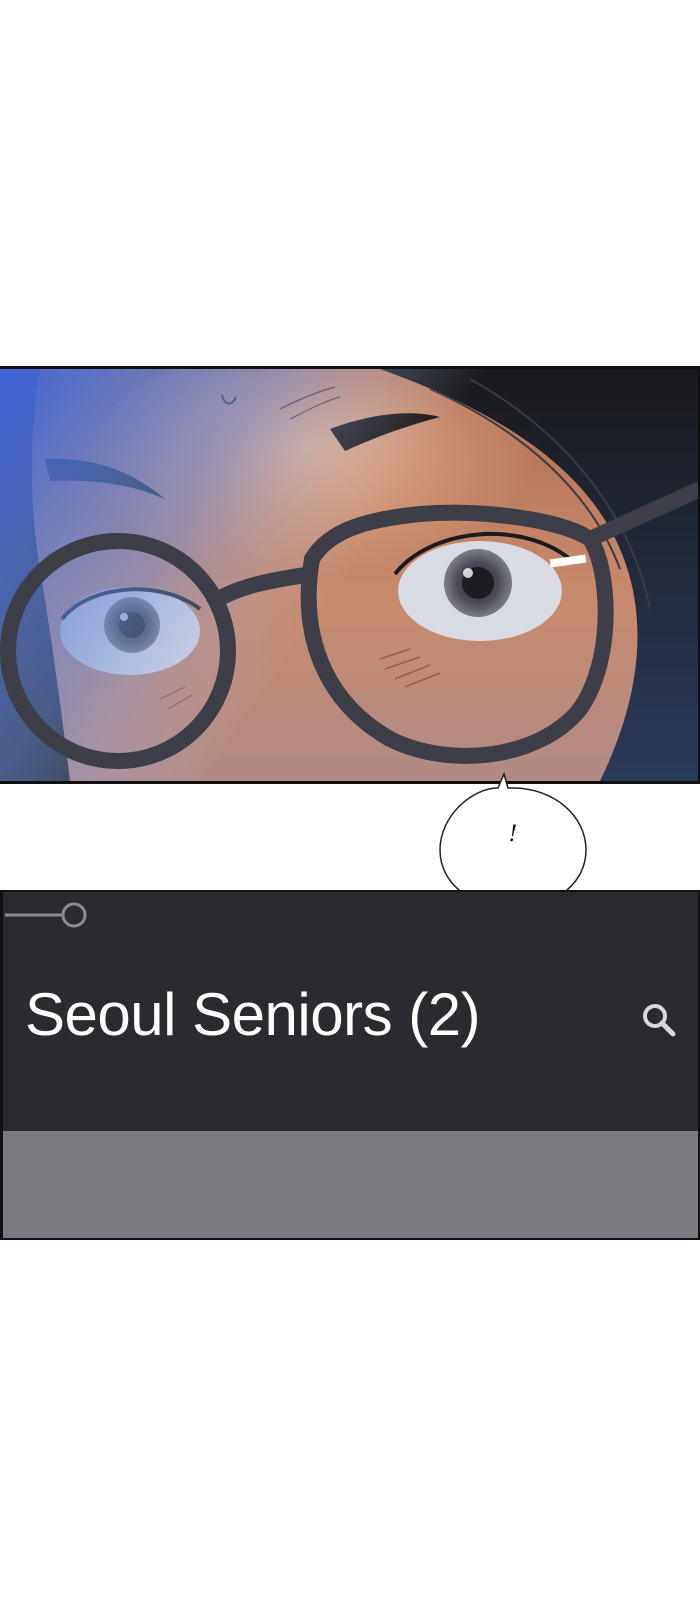 Image resolution: width=700 pixels, height=1600 pixels. Describe the element at coordinates (46, 915) in the screenshot. I see `back-slider-icon` at that location.